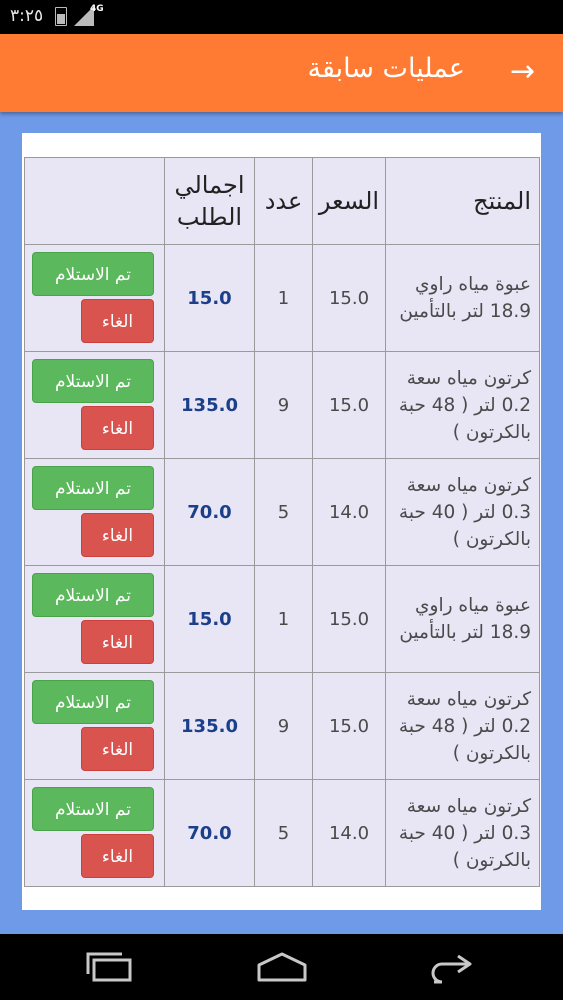 The height and width of the screenshot is (1000, 563). Describe the element at coordinates (27, 16) in the screenshot. I see `status-time: ٣:٢٥` at that location.